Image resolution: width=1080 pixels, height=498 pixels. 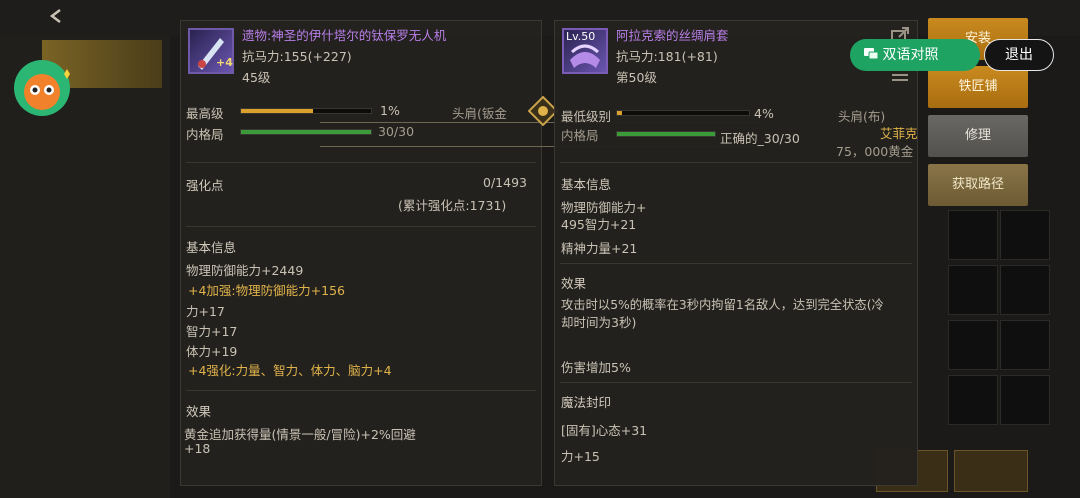 I want to click on right-item-icon-level: Lv.50, so click(x=581, y=36).